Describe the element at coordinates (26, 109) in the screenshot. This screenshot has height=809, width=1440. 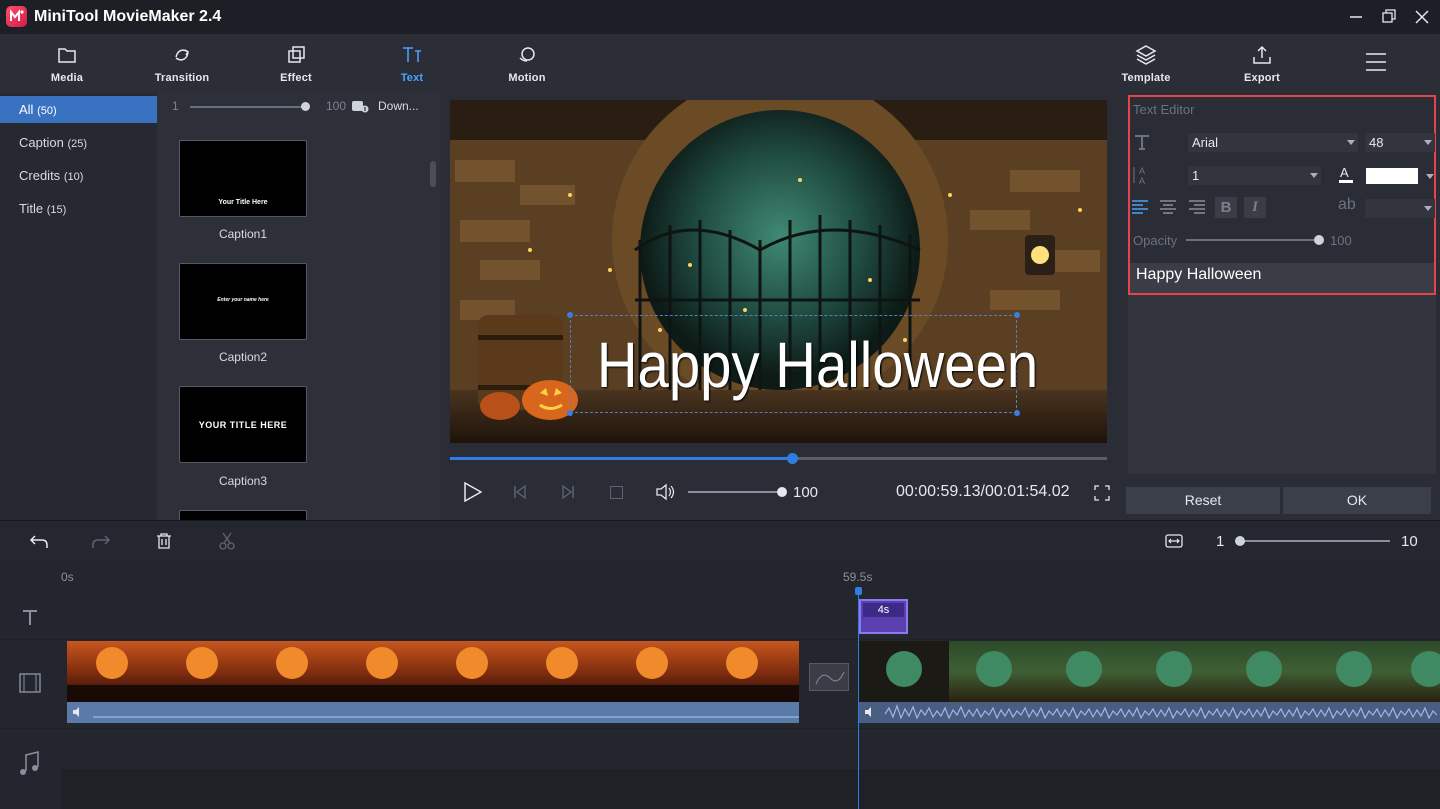
I see `category-label: All` at that location.